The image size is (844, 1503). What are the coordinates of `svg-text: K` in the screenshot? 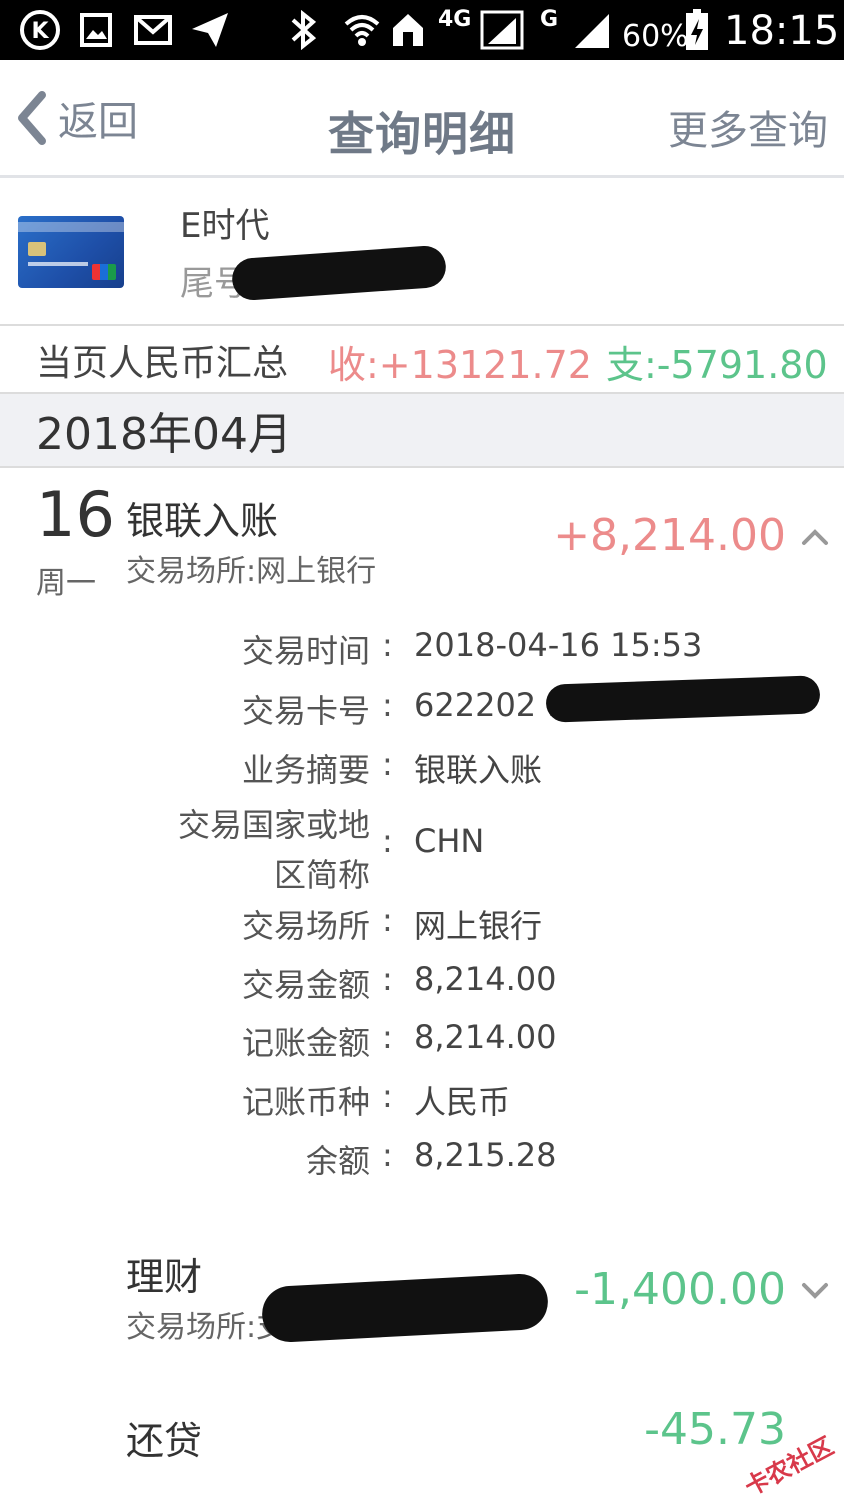 It's located at (40, 31).